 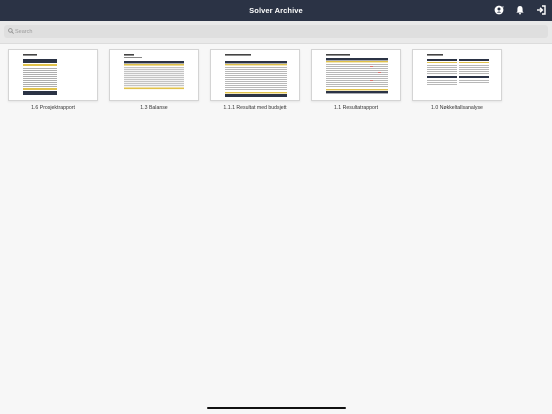 I want to click on document-label: 1.3 Balanse, so click(x=154, y=108).